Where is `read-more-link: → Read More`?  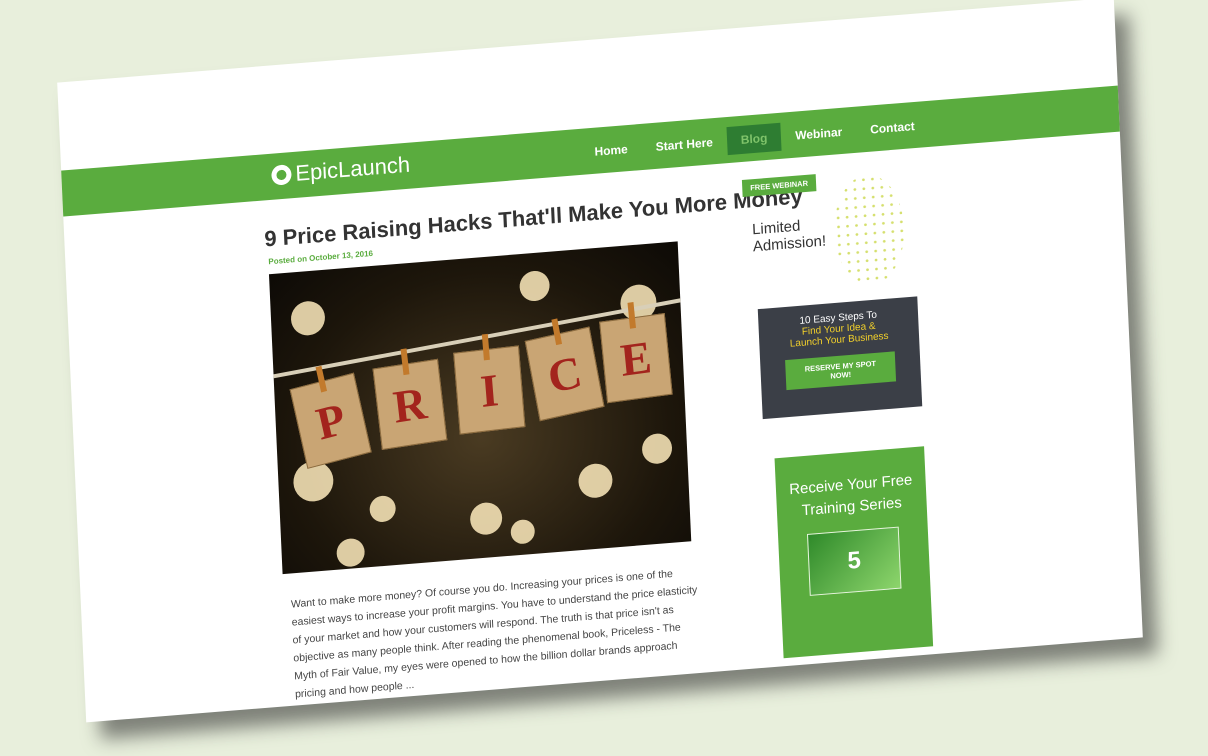
read-more-link: → Read More is located at coordinates (351, 709).